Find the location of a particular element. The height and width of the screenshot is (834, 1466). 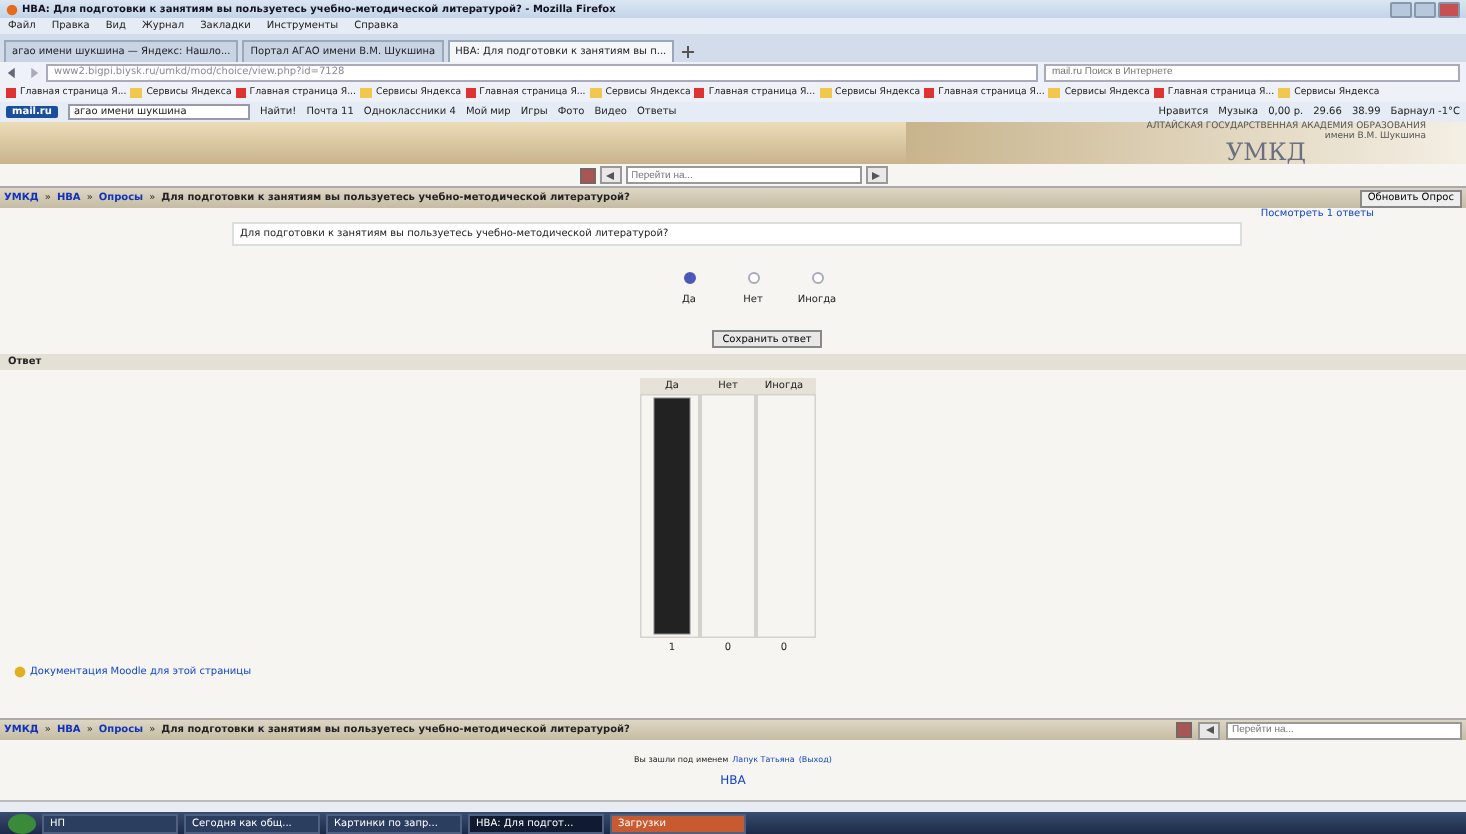

close-button is located at coordinates (1449, 9).